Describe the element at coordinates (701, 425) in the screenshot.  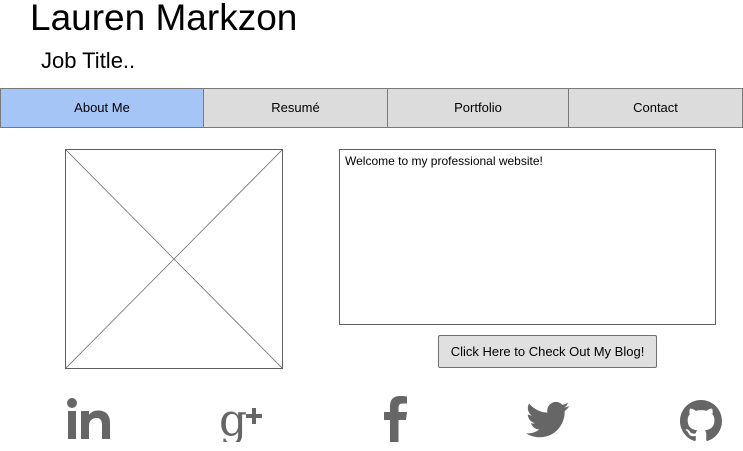
I see `github-icon` at that location.